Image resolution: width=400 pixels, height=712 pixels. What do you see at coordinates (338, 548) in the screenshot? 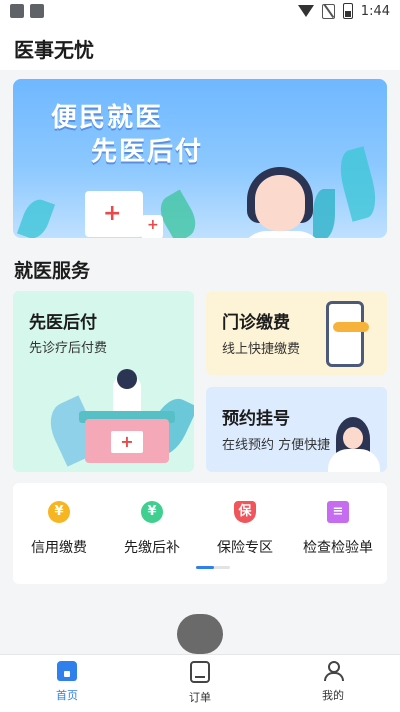
I see `quick-link-label: 检查检验单` at bounding box center [338, 548].